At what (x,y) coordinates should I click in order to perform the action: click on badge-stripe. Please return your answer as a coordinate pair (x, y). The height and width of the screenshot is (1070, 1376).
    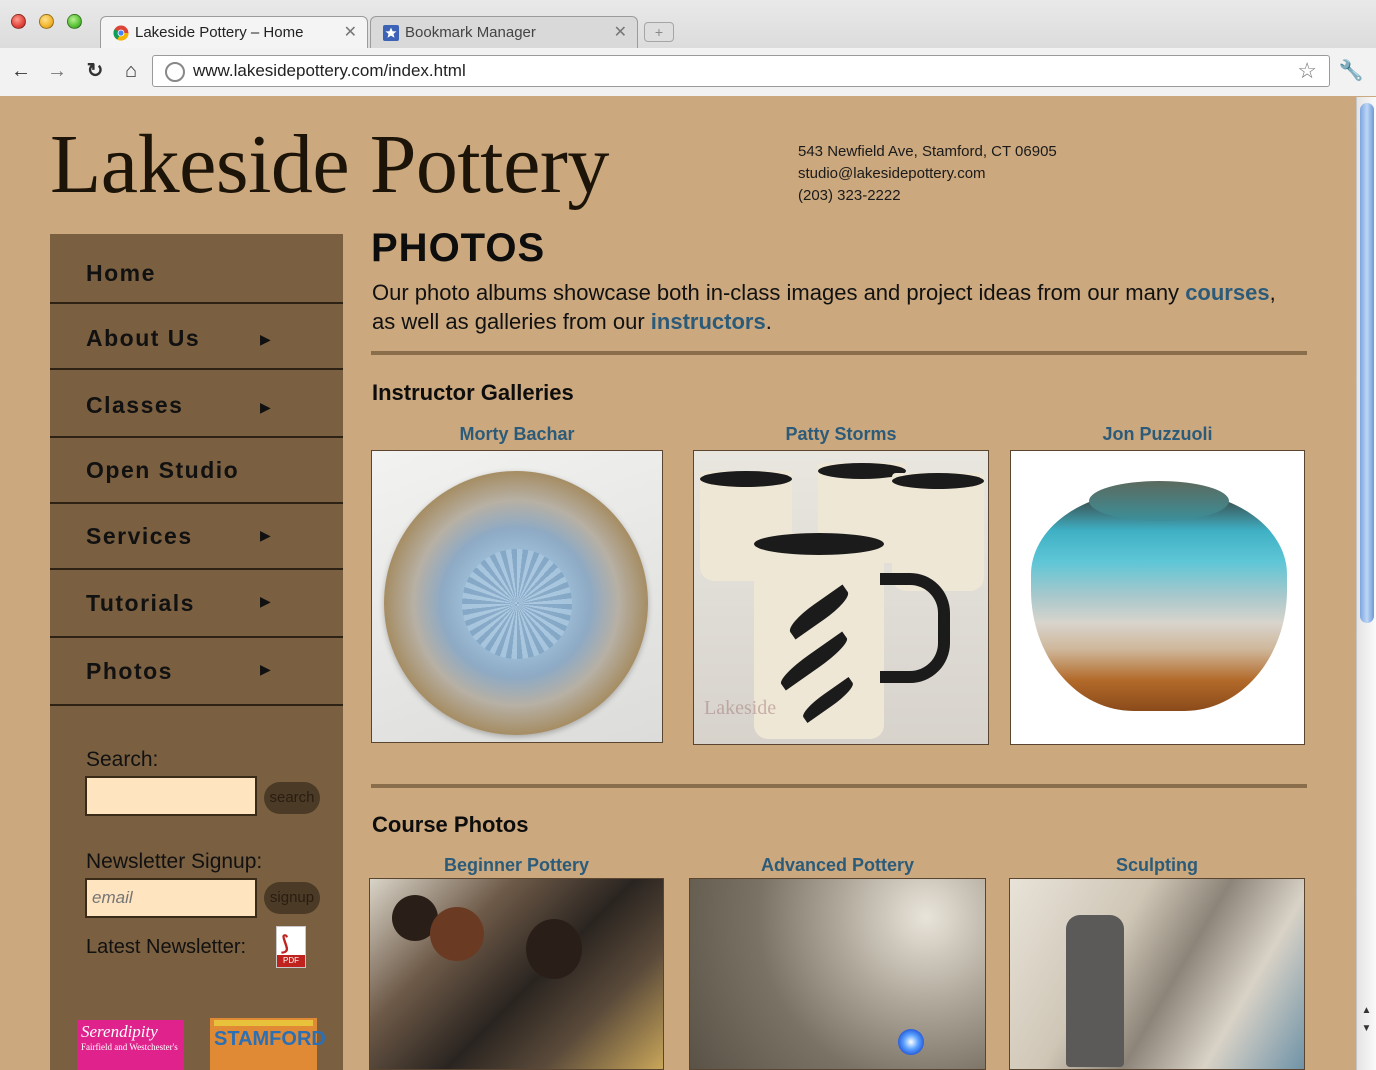
    Looking at the image, I should click on (263, 1023).